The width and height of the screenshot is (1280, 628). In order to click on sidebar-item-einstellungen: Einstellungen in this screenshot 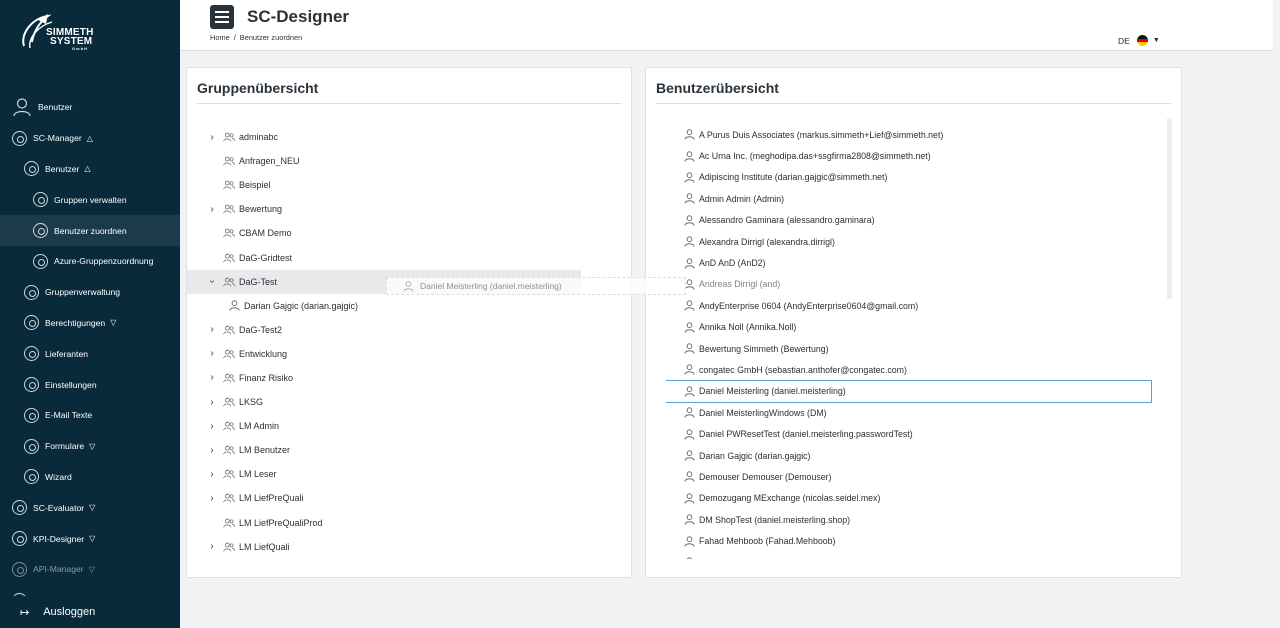, I will do `click(90, 384)`.